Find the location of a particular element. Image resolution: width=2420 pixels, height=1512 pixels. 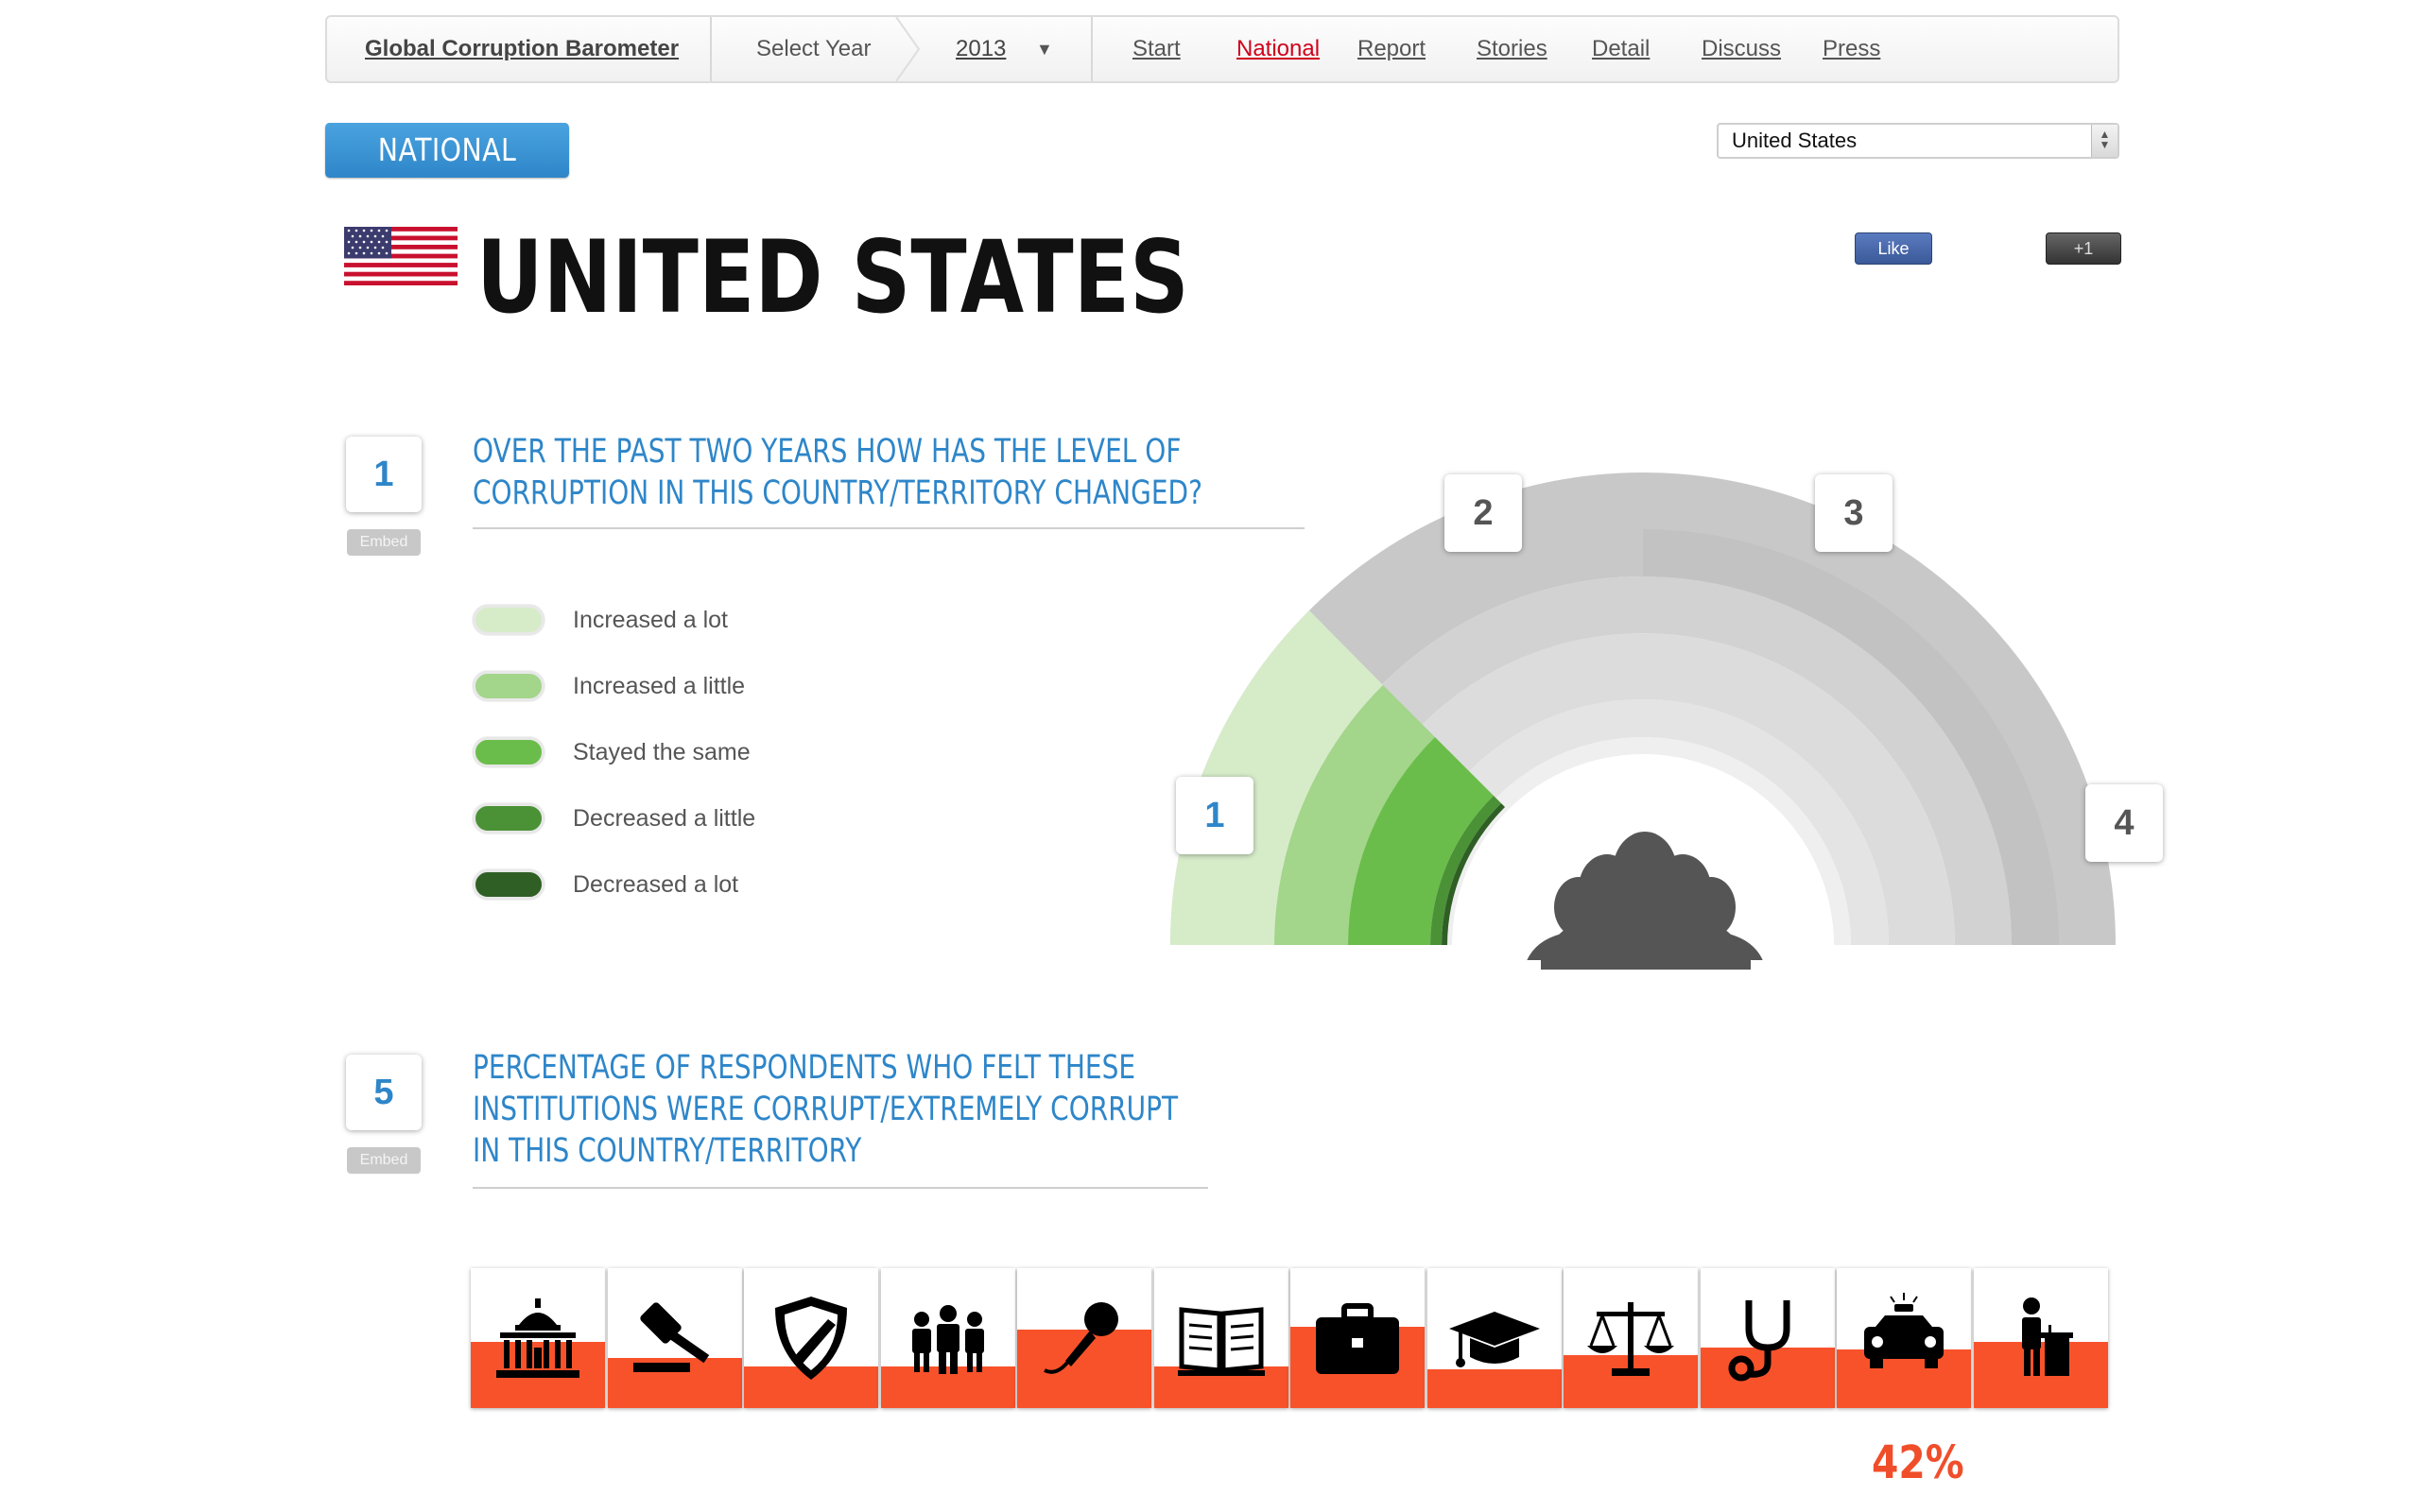

official-podium-icon is located at coordinates (2047, 1336).